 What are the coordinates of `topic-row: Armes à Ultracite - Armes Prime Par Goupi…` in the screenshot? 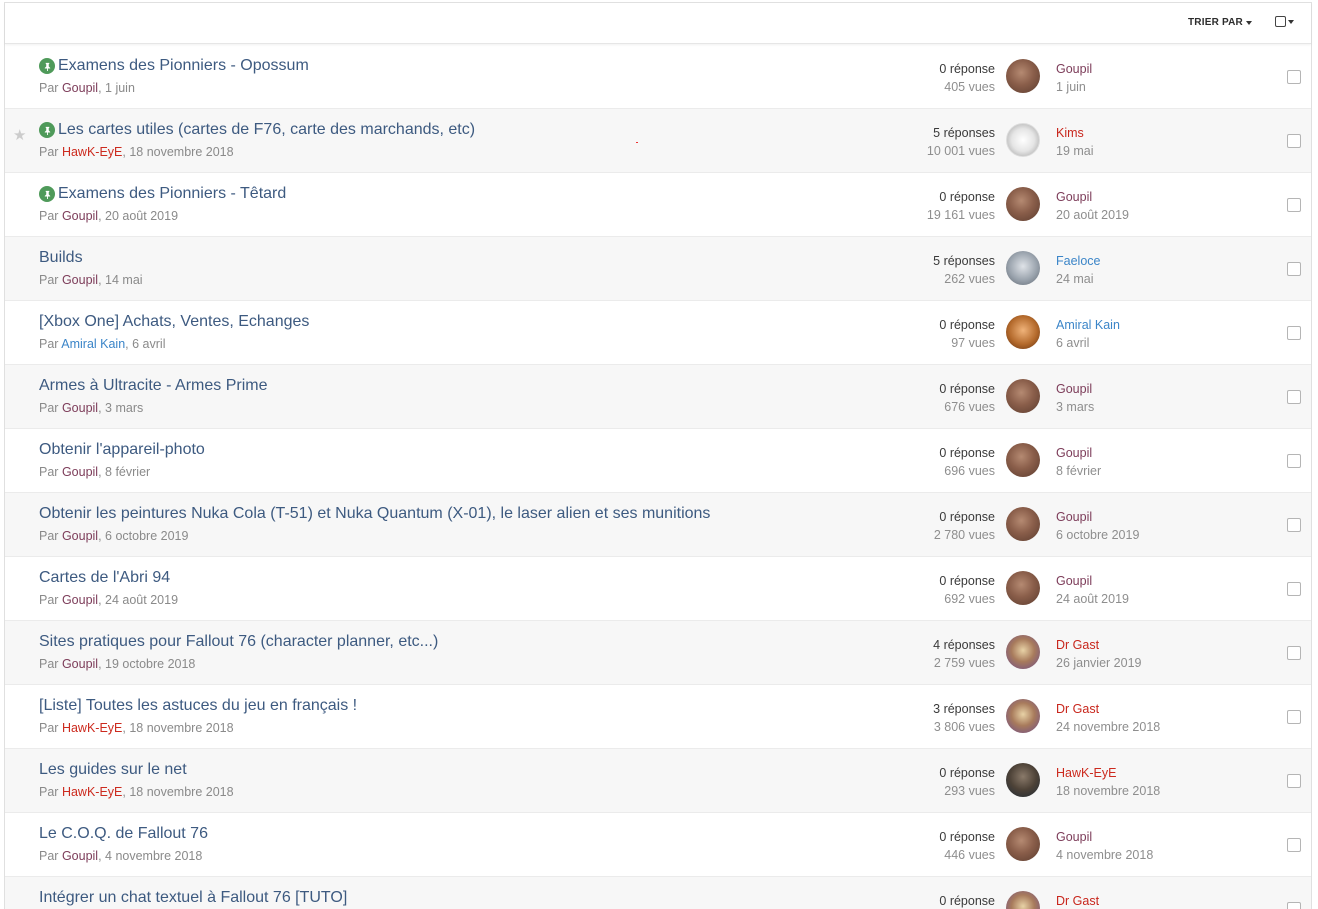 It's located at (658, 397).